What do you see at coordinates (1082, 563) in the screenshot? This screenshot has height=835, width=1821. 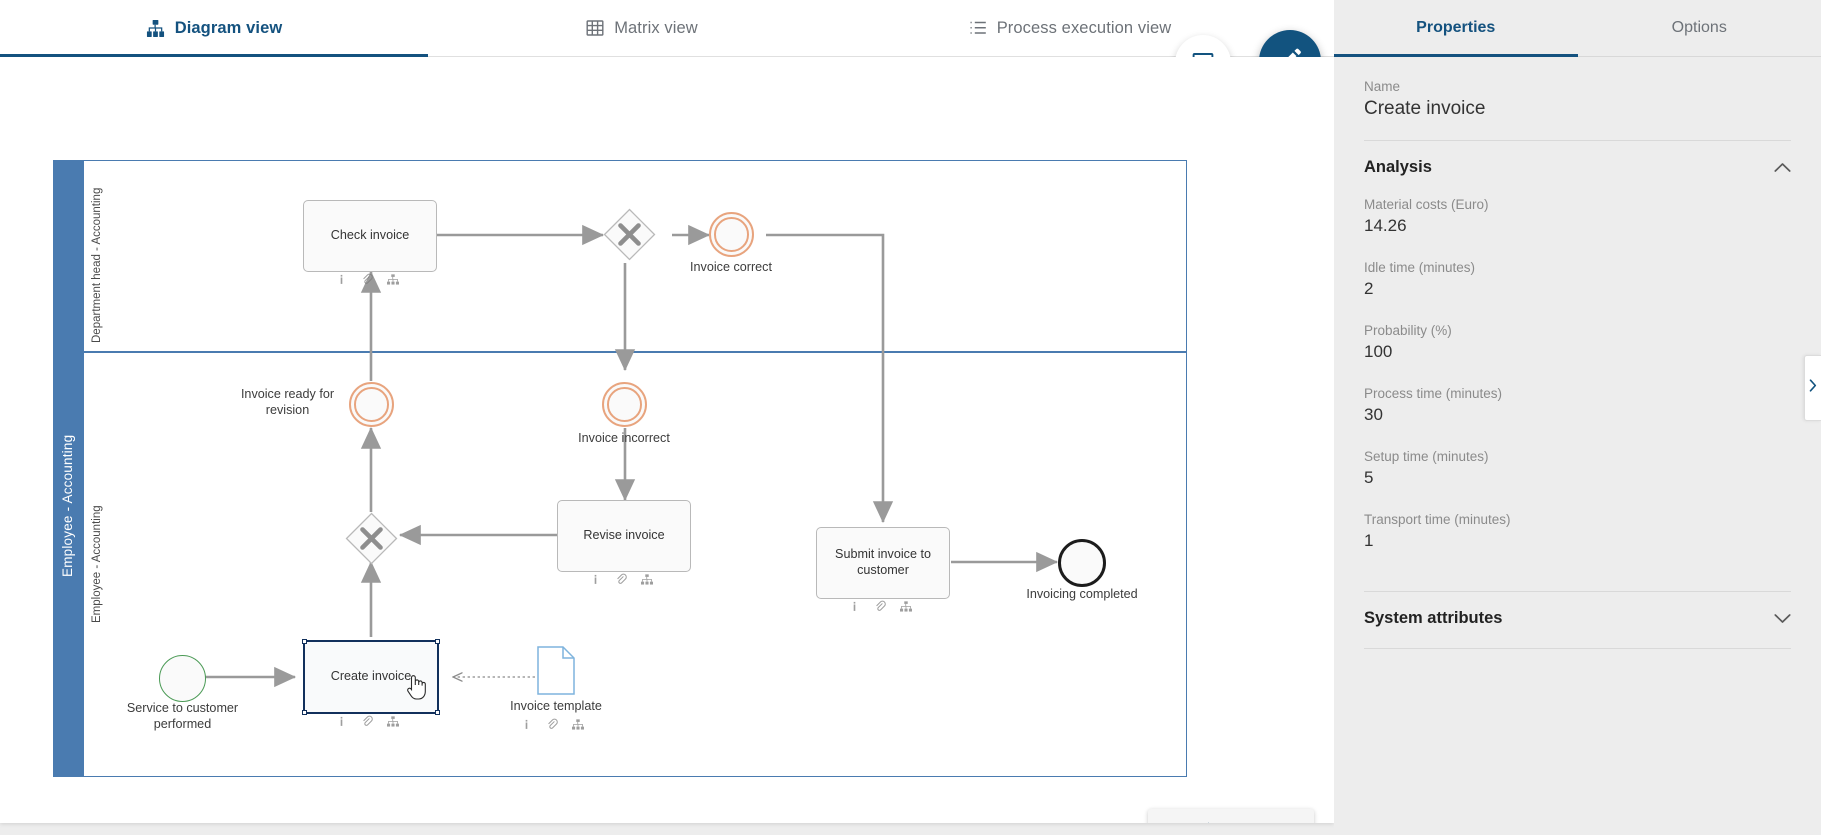 I see `event-invoicing-completed` at bounding box center [1082, 563].